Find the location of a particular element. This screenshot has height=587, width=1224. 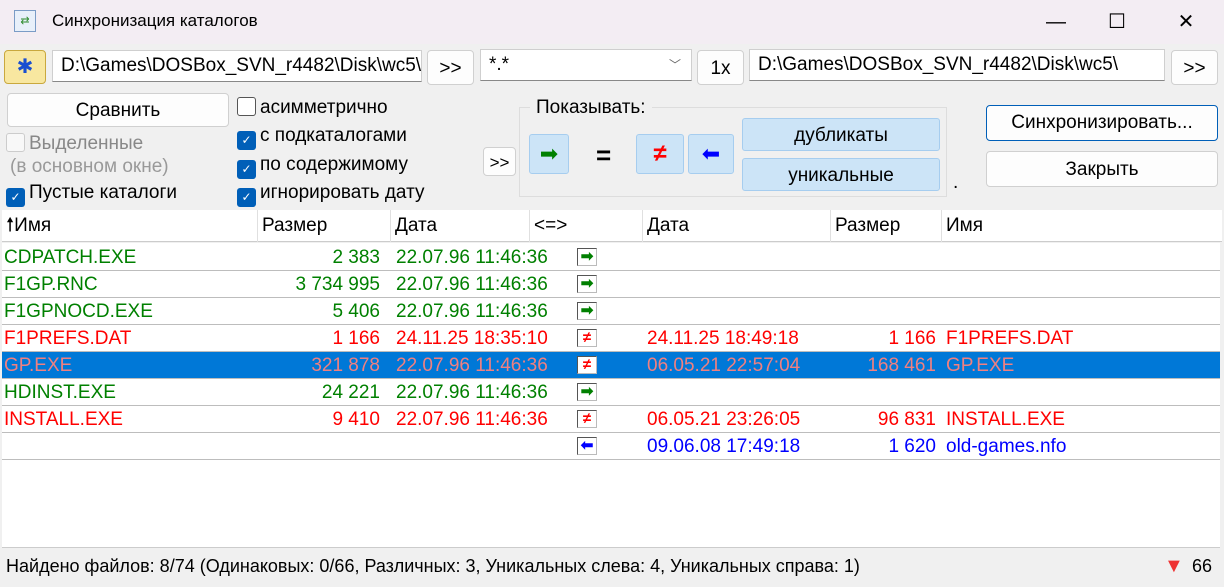

cell-name-r: INSTALL.EXE is located at coordinates (1005, 419).